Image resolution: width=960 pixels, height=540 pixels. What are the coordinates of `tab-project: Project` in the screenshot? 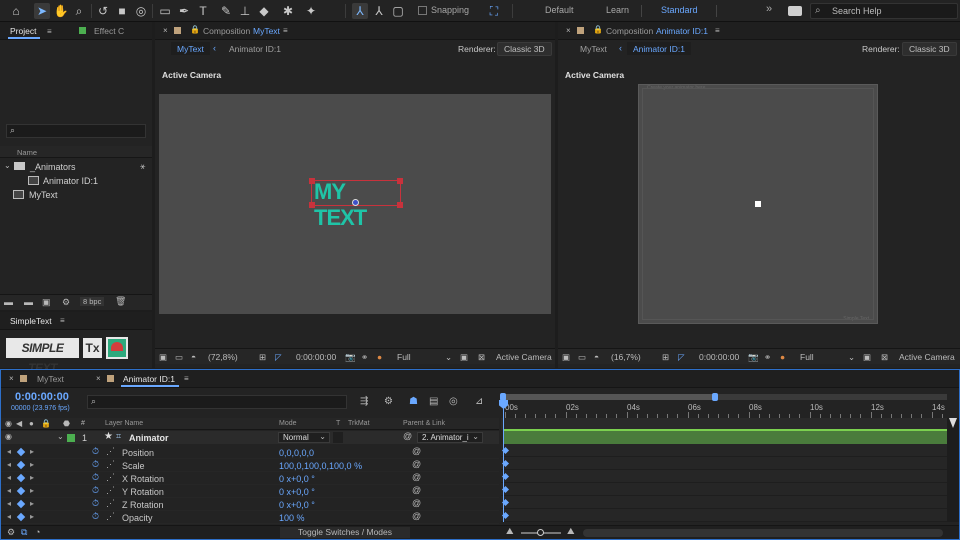 It's located at (23, 31).